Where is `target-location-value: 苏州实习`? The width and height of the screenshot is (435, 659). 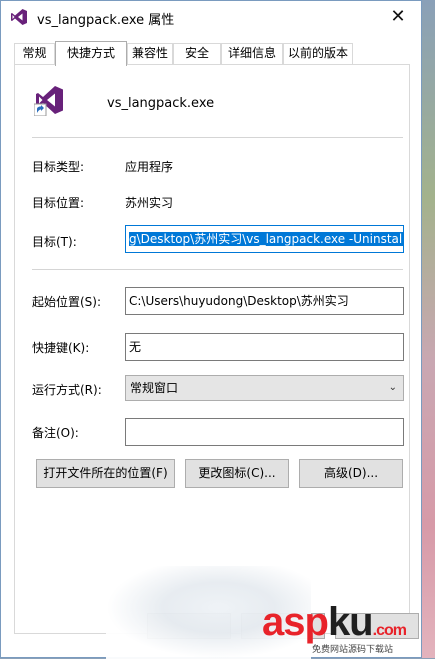 target-location-value: 苏州实习 is located at coordinates (149, 203).